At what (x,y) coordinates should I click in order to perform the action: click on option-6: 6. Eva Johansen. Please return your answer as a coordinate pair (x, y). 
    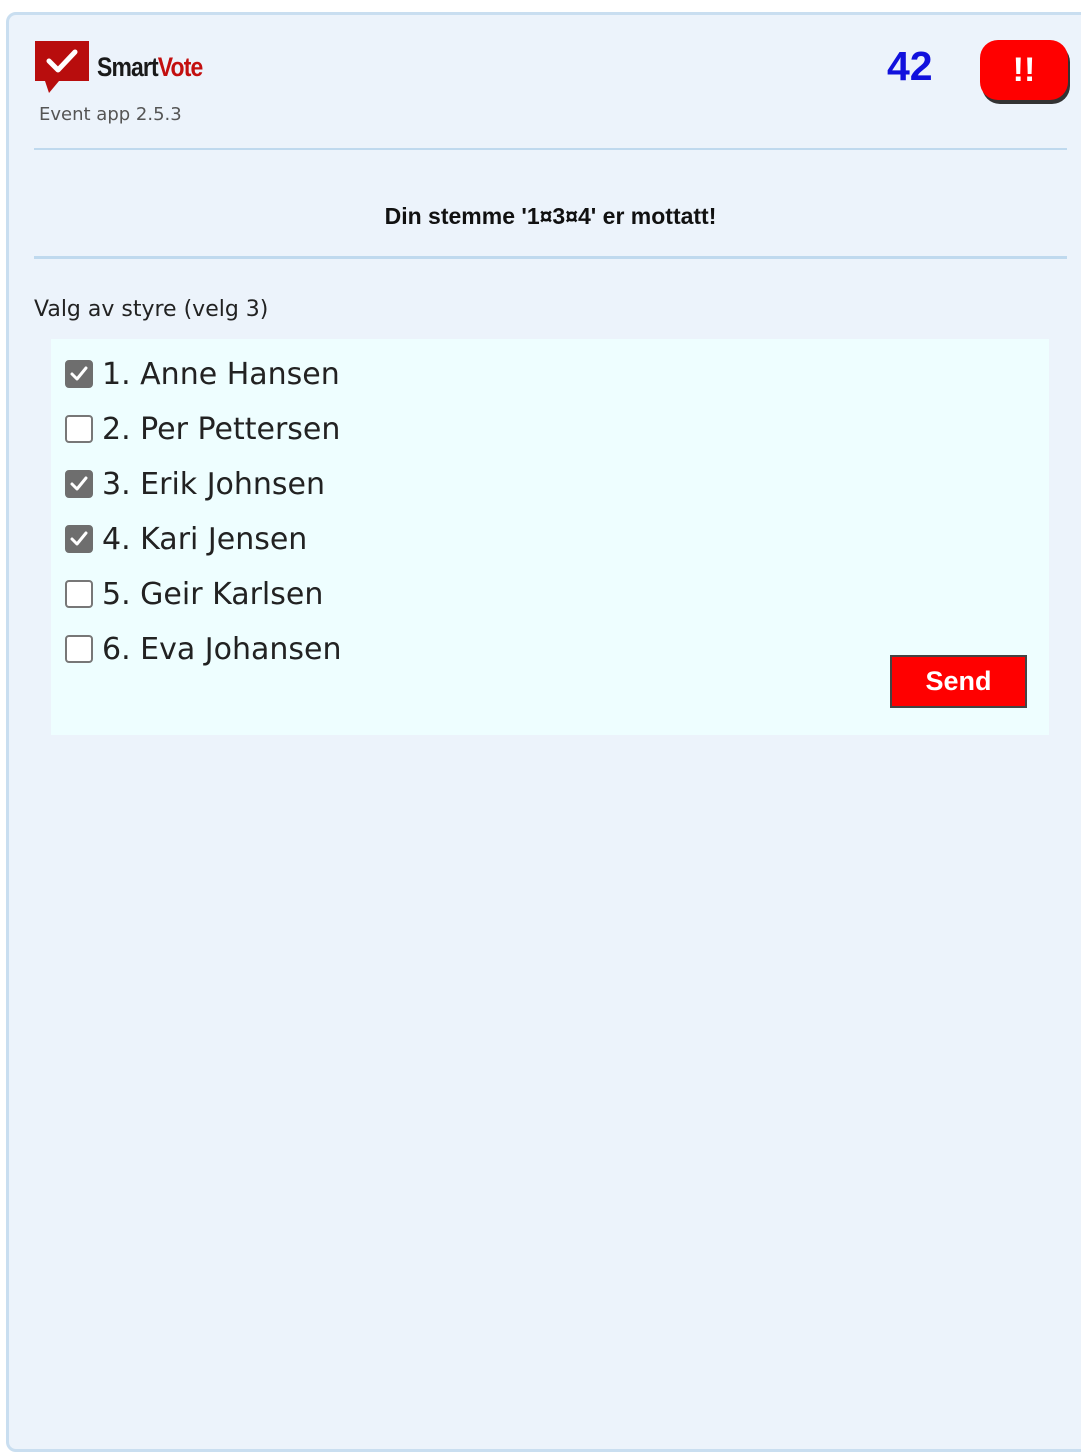
    Looking at the image, I should click on (203, 649).